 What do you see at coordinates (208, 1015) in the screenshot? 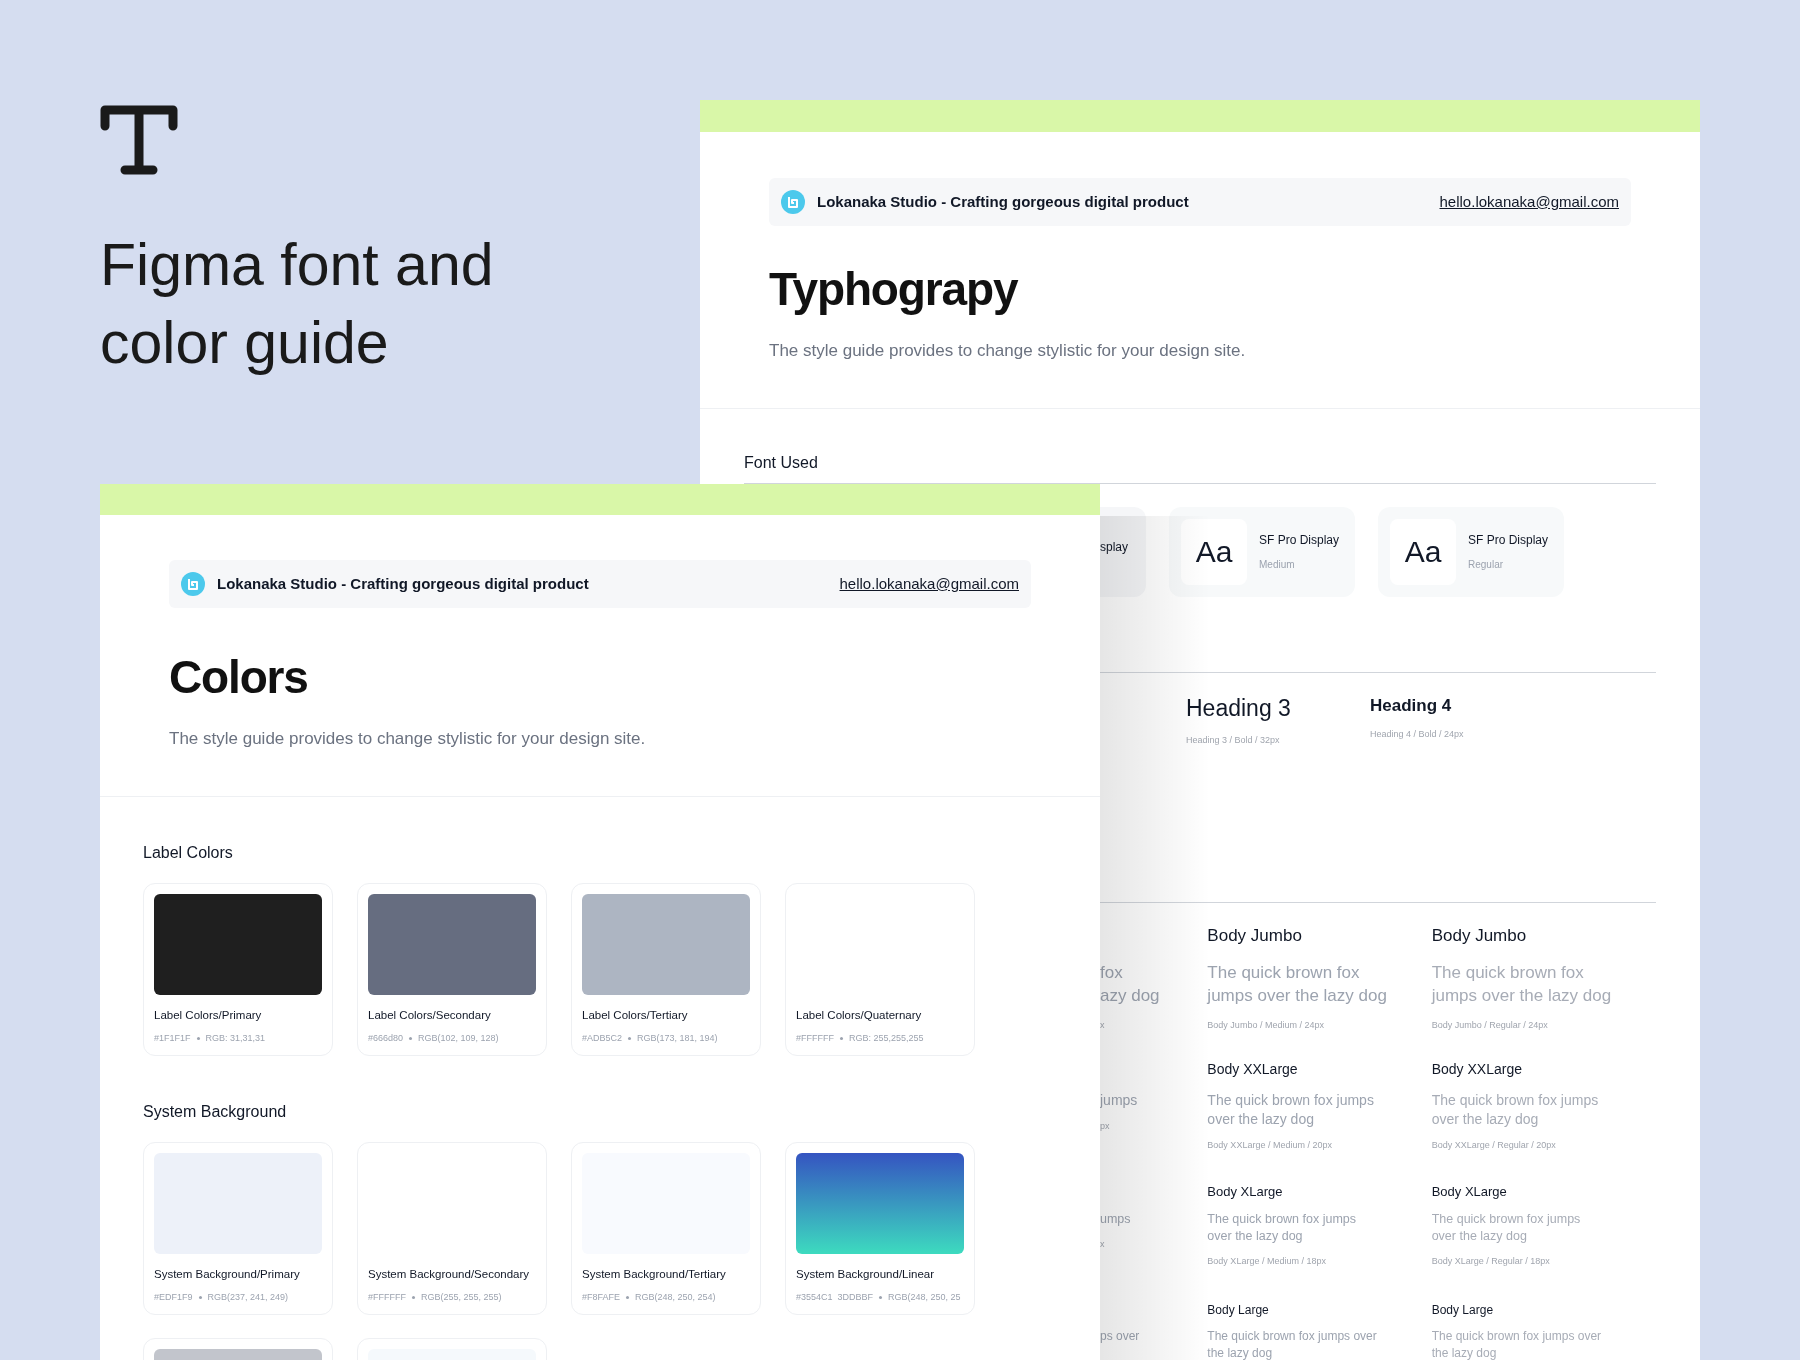
I see `color-name: Label Colors/Primary` at bounding box center [208, 1015].